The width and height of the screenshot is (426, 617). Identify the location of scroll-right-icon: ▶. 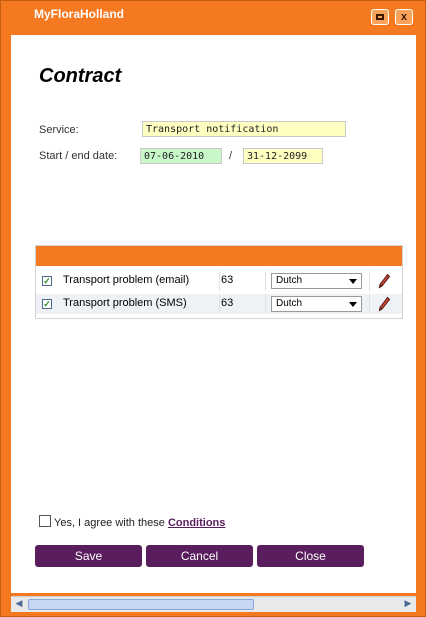
(408, 604).